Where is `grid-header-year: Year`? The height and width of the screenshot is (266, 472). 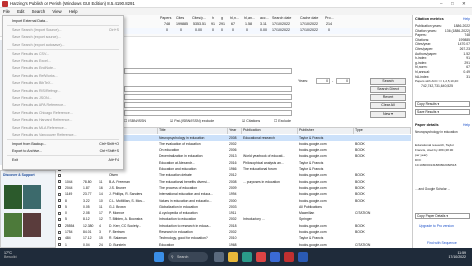 grid-header-year: Year is located at coordinates (235, 131).